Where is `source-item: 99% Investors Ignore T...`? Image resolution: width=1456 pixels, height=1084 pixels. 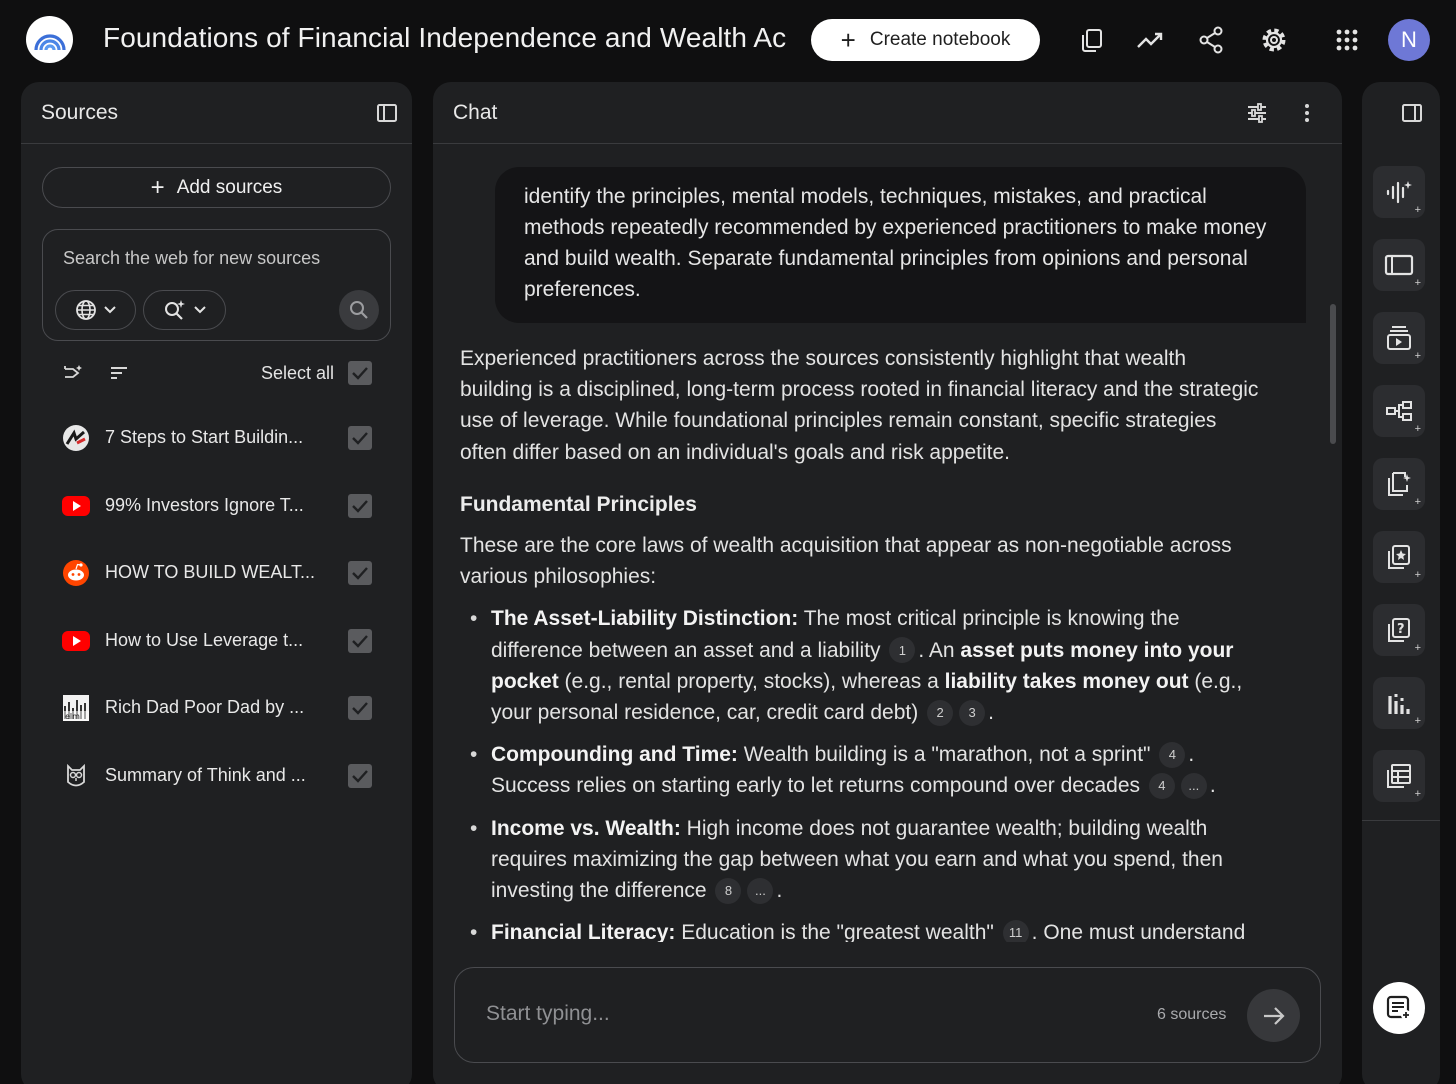
source-item: 99% Investors Ignore T... is located at coordinates (216, 506).